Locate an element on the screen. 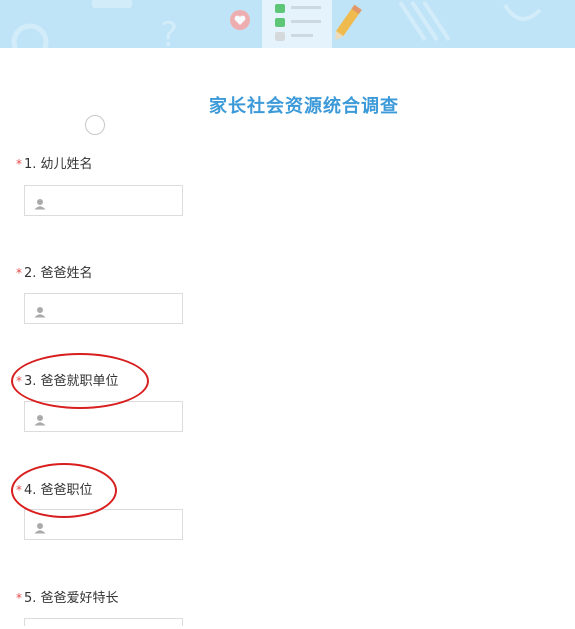 The width and height of the screenshot is (575, 629). question-text: 爸爸爱好特长 is located at coordinates (79, 598).